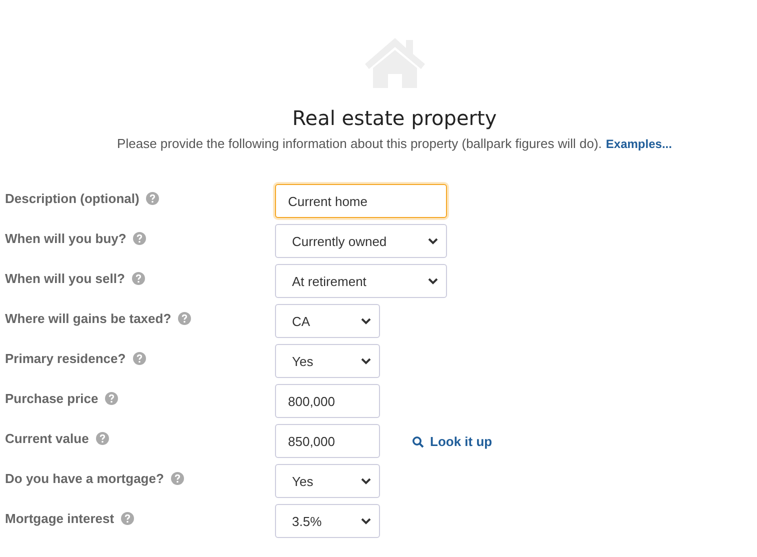  I want to click on field-label: Current value, so click(47, 438).